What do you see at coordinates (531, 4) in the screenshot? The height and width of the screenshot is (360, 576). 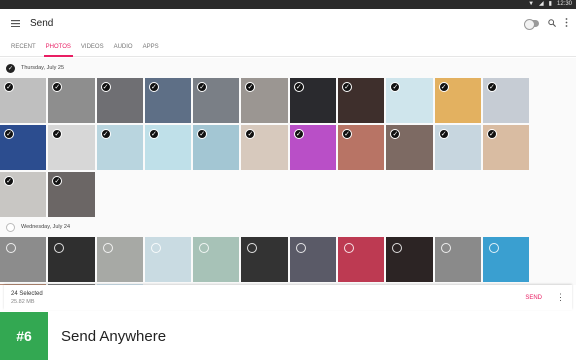 I see `wifi-icon: ▼` at bounding box center [531, 4].